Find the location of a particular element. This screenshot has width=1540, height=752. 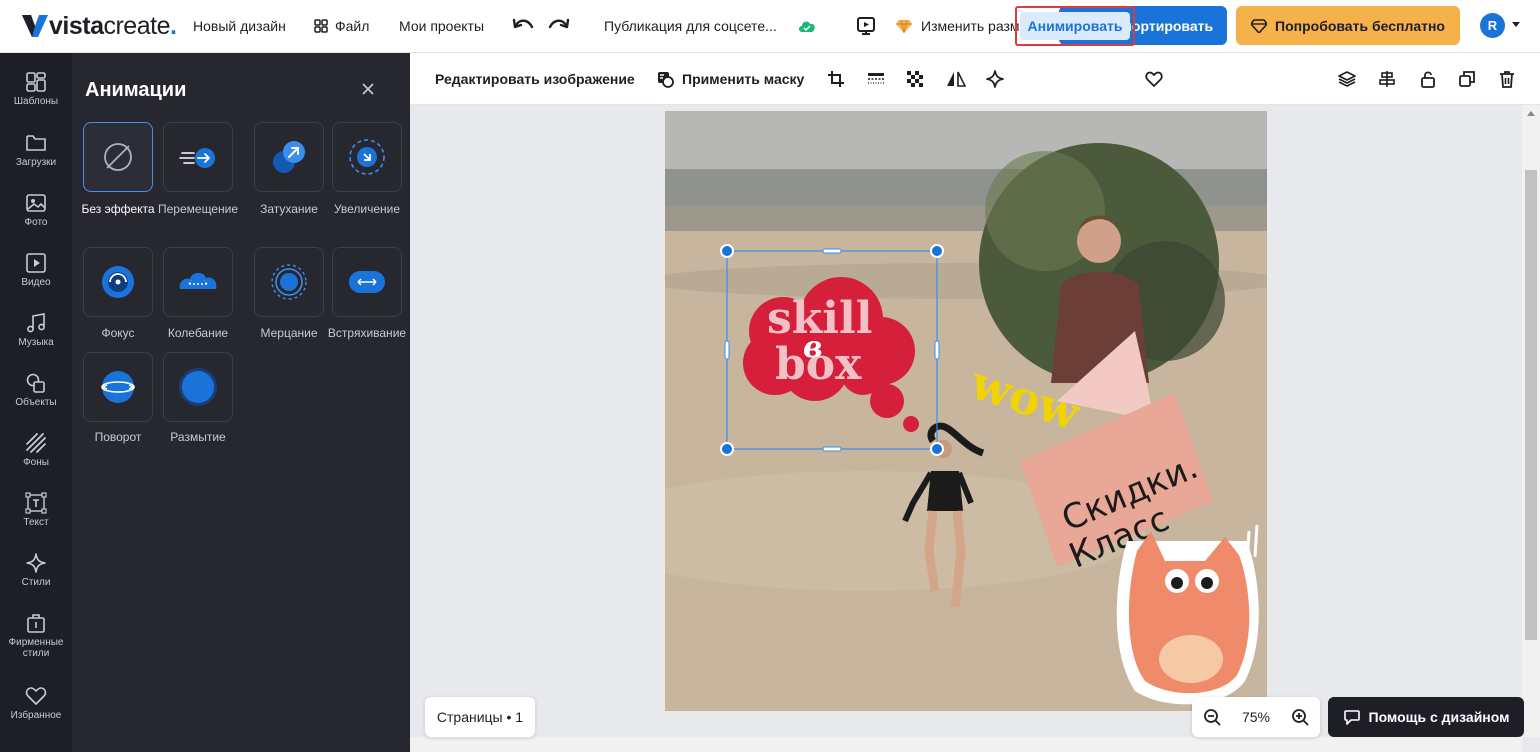

close-icon is located at coordinates (368, 89).